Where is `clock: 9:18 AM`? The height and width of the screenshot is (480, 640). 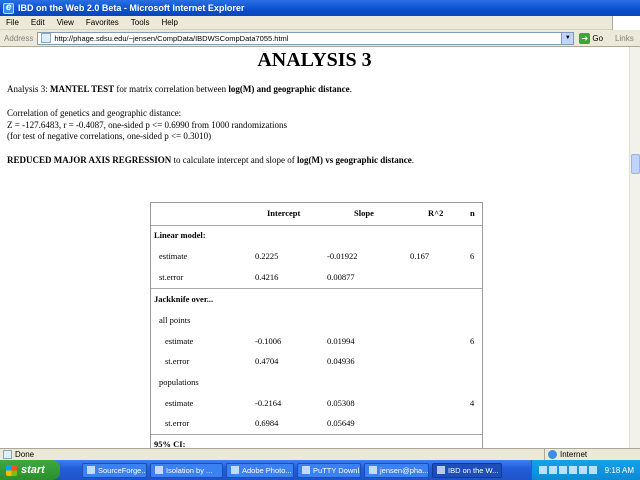 clock: 9:18 AM is located at coordinates (619, 470).